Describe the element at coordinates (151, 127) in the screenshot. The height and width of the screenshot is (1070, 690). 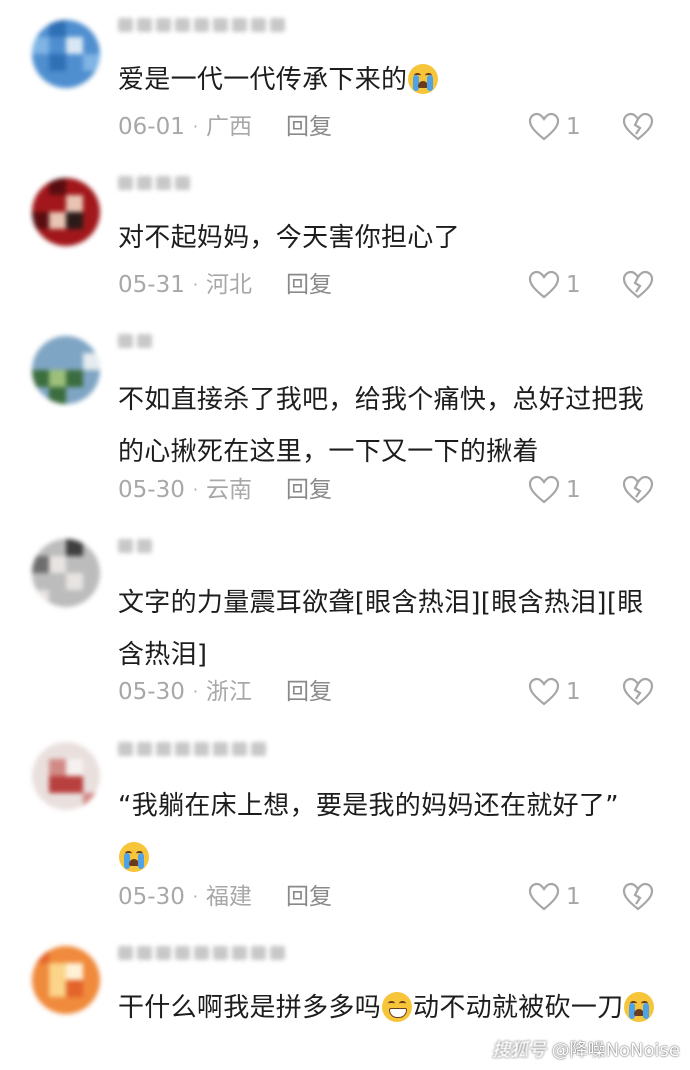
I see `comment-date: 06-01` at that location.